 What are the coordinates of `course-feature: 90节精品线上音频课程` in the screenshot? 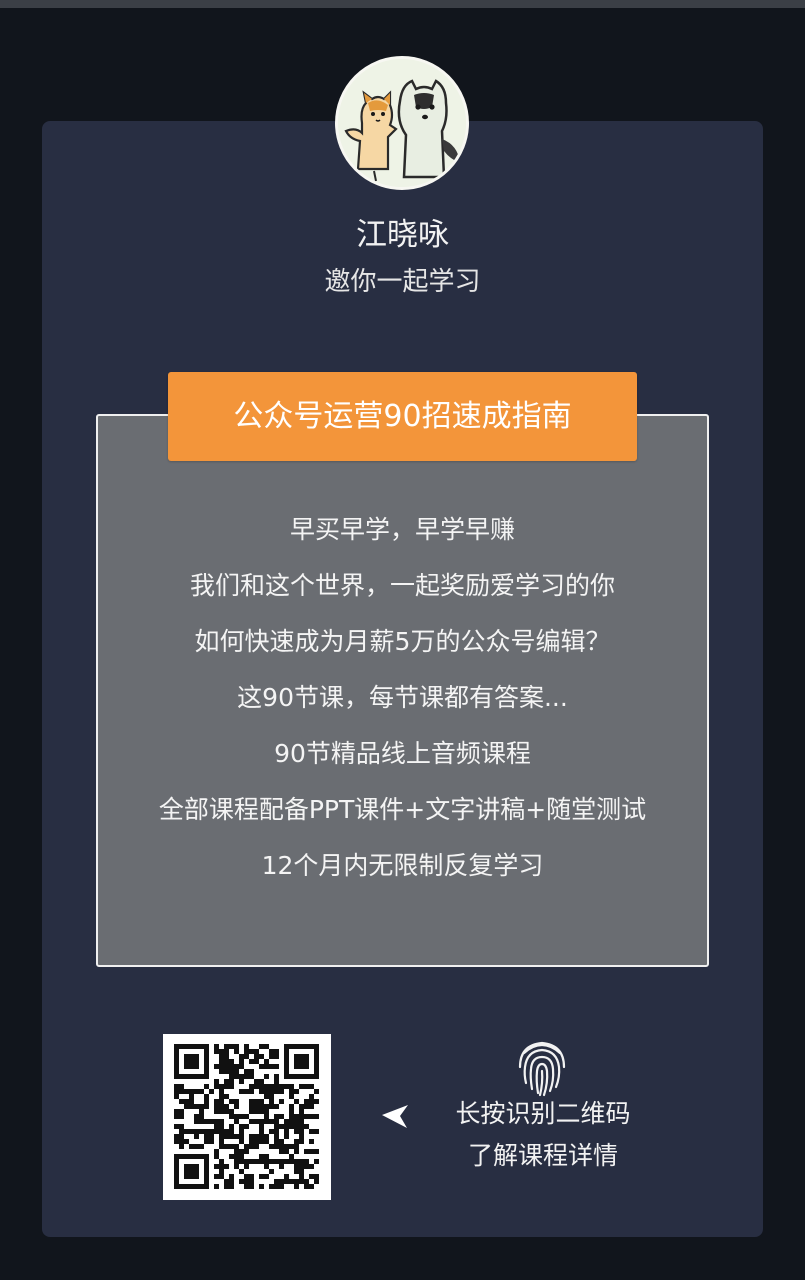 It's located at (402, 753).